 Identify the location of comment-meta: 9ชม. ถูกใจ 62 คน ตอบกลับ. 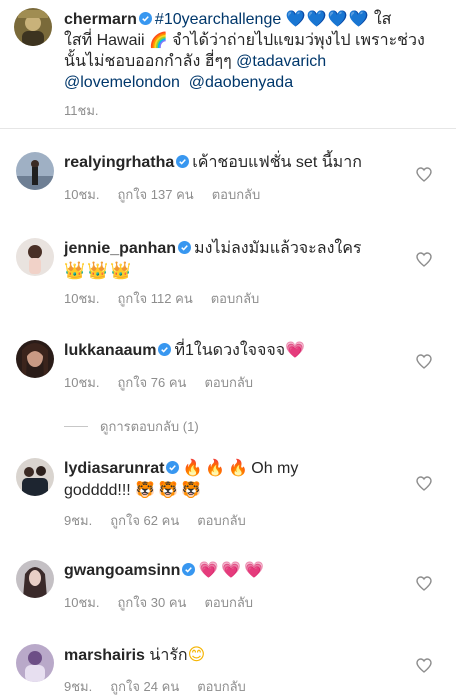
(164, 520).